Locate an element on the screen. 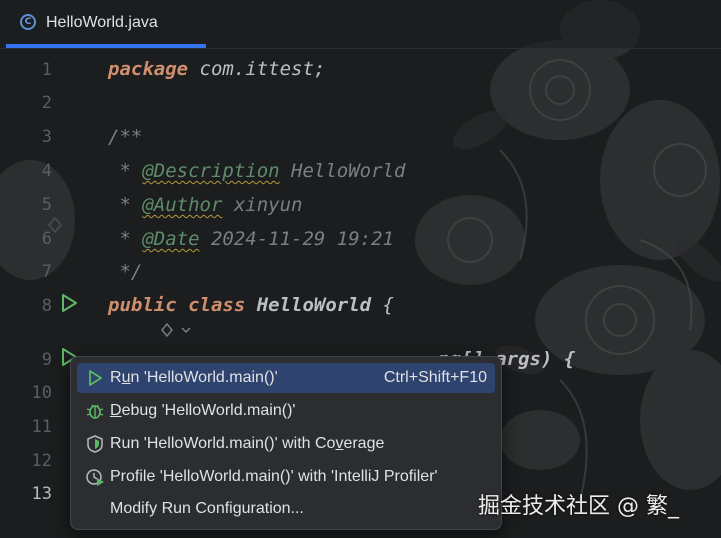 This screenshot has height=538, width=721. coverage-icon is located at coordinates (95, 444).